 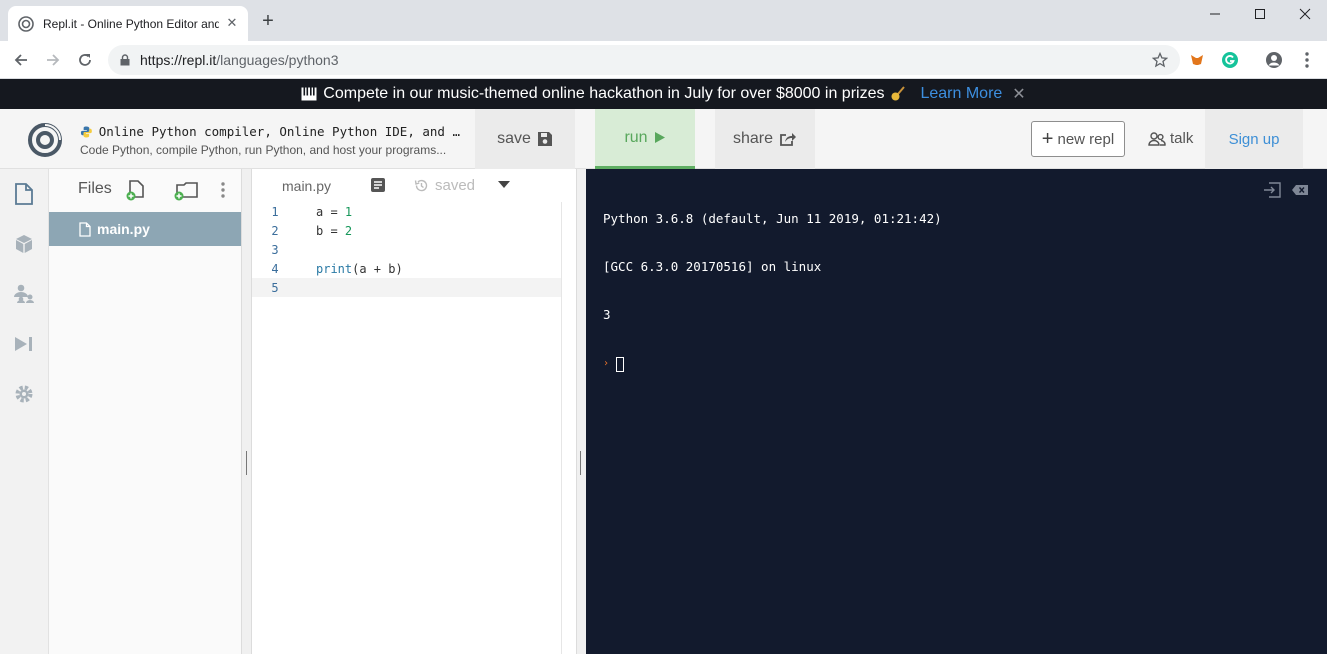 What do you see at coordinates (620, 364) in the screenshot?
I see `console-cursor` at bounding box center [620, 364].